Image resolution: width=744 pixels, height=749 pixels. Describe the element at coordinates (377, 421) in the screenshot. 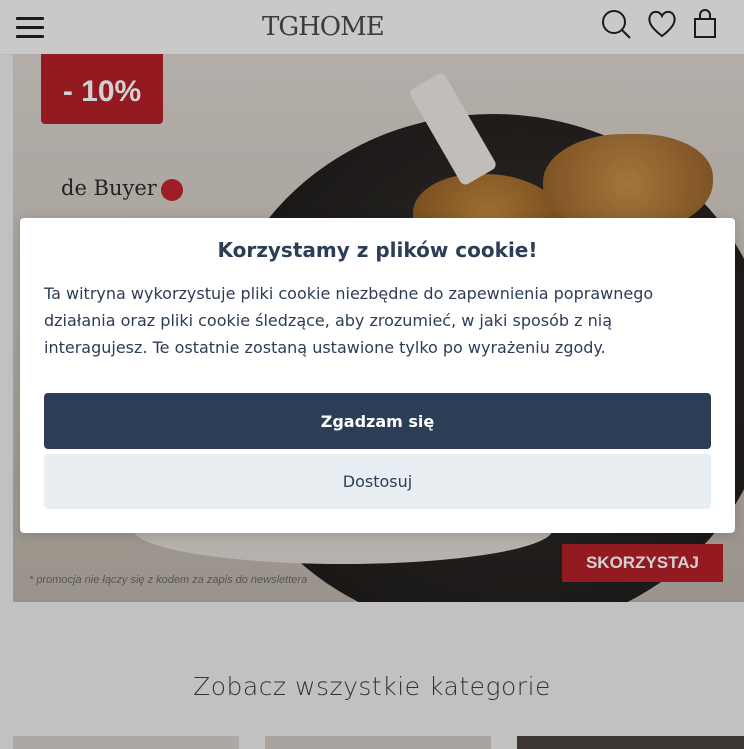

I see `accept-cookies-button: Zgadzam się` at that location.